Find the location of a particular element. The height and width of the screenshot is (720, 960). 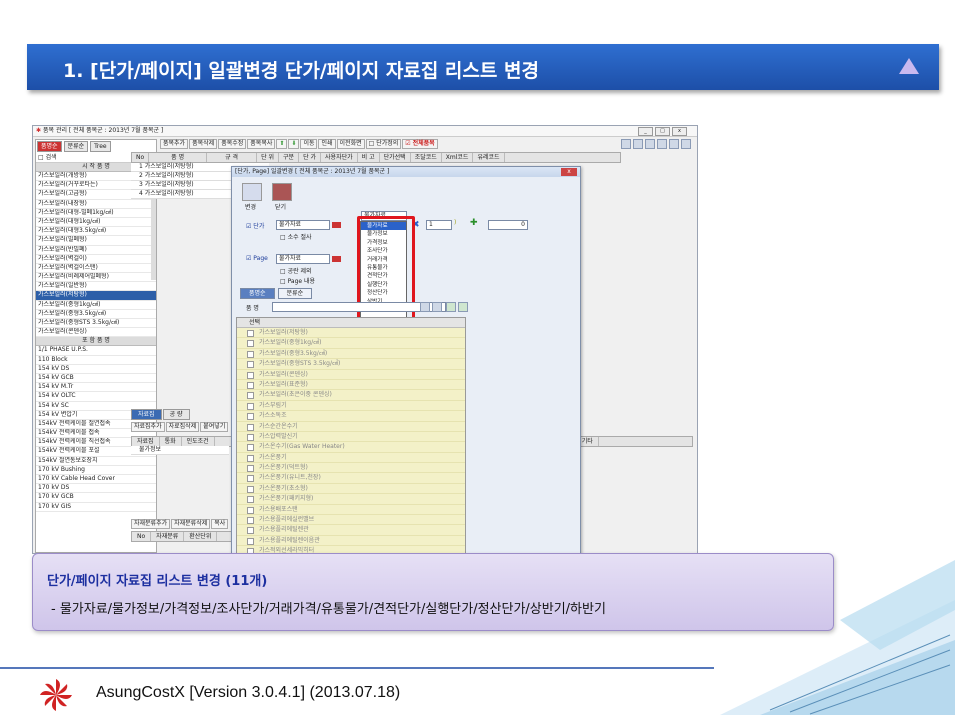

grid-column-header: 구분 is located at coordinates (289, 157).